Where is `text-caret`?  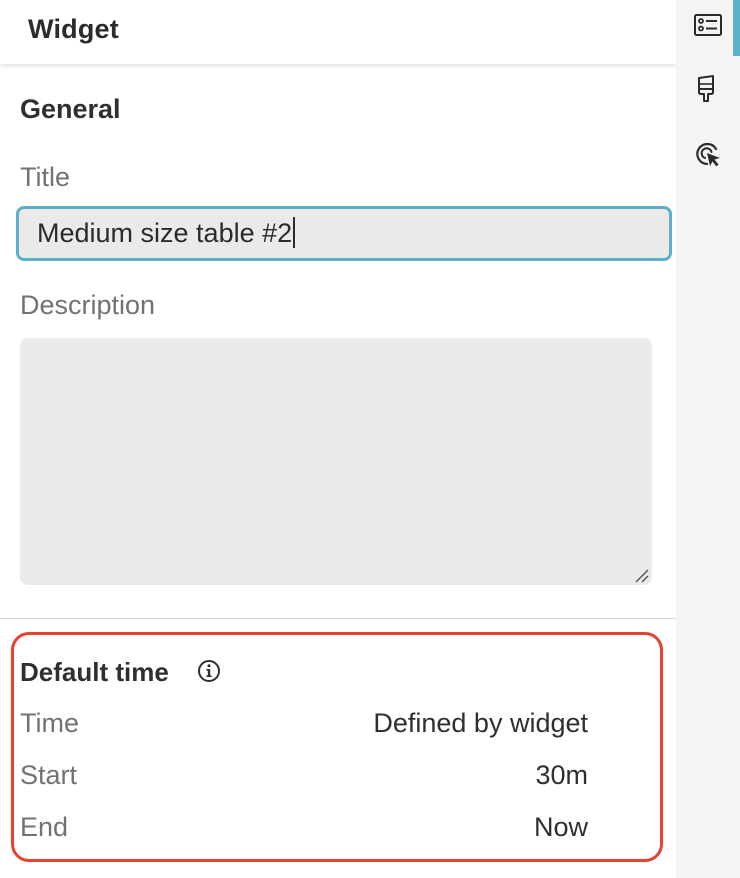
text-caret is located at coordinates (294, 232).